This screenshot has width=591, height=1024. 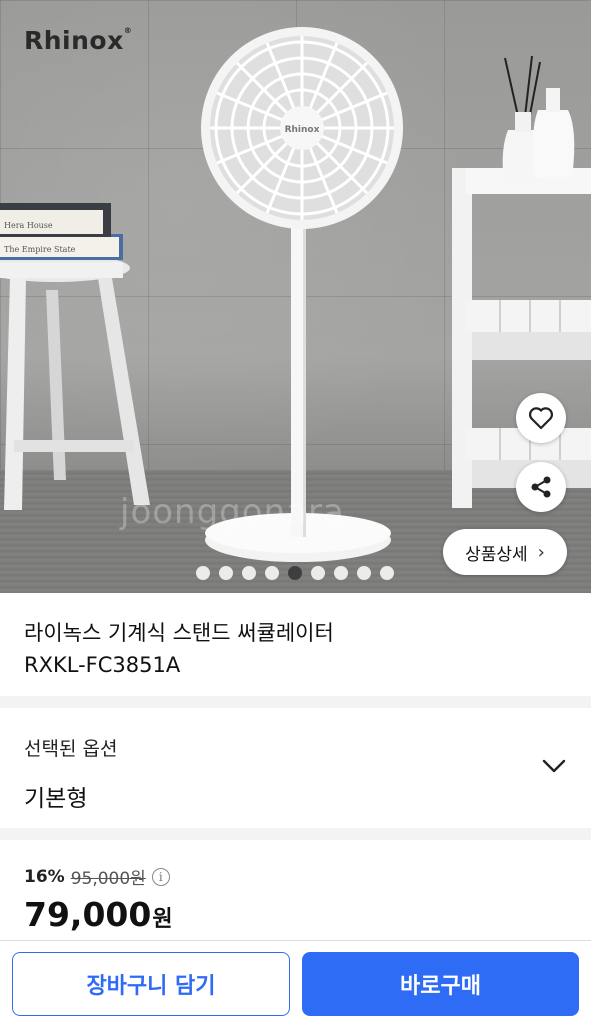 I want to click on currency-unit: 원, so click(x=162, y=919).